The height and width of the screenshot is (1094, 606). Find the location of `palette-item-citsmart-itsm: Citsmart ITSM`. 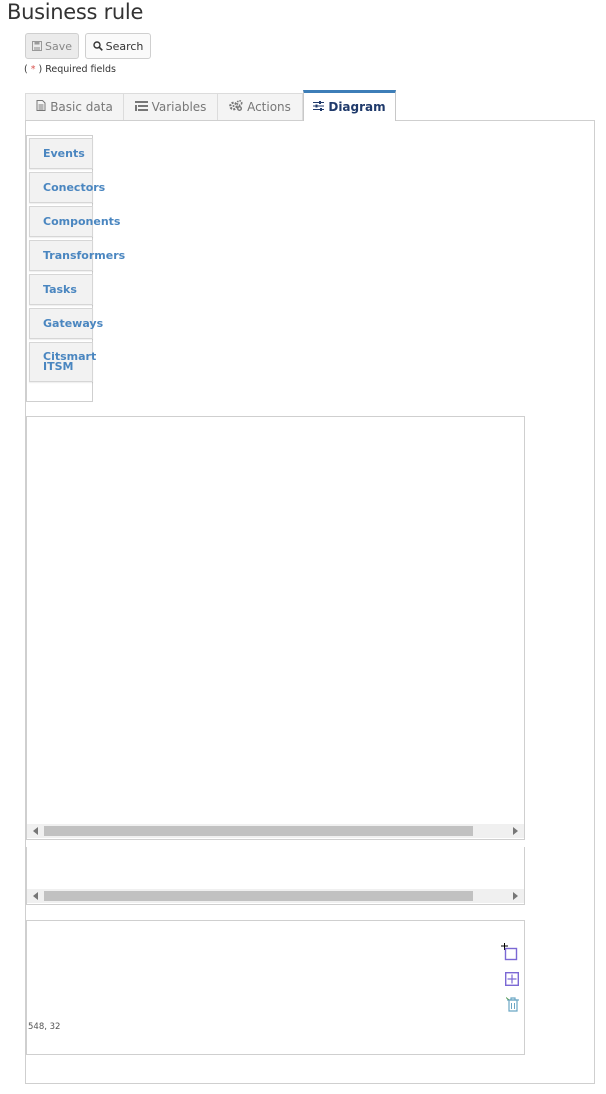

palette-item-citsmart-itsm: Citsmart ITSM is located at coordinates (62, 362).